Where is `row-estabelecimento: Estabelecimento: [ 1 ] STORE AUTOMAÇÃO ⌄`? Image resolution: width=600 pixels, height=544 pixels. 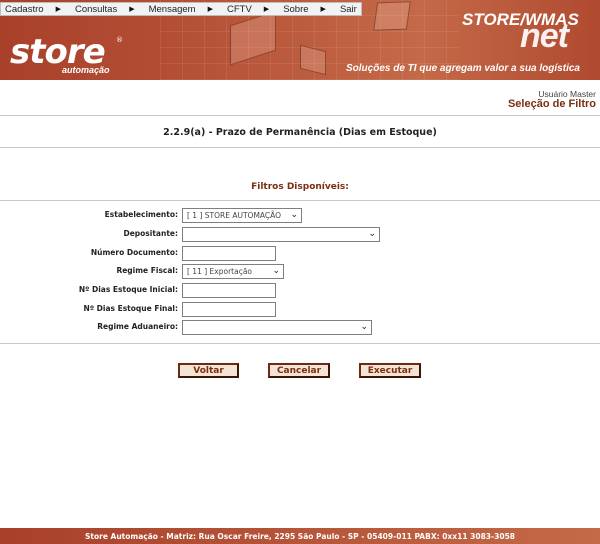
row-estabelecimento: Estabelecimento: [ 1 ] STORE AUTOMAÇÃO ⌄ is located at coordinates (300, 216).